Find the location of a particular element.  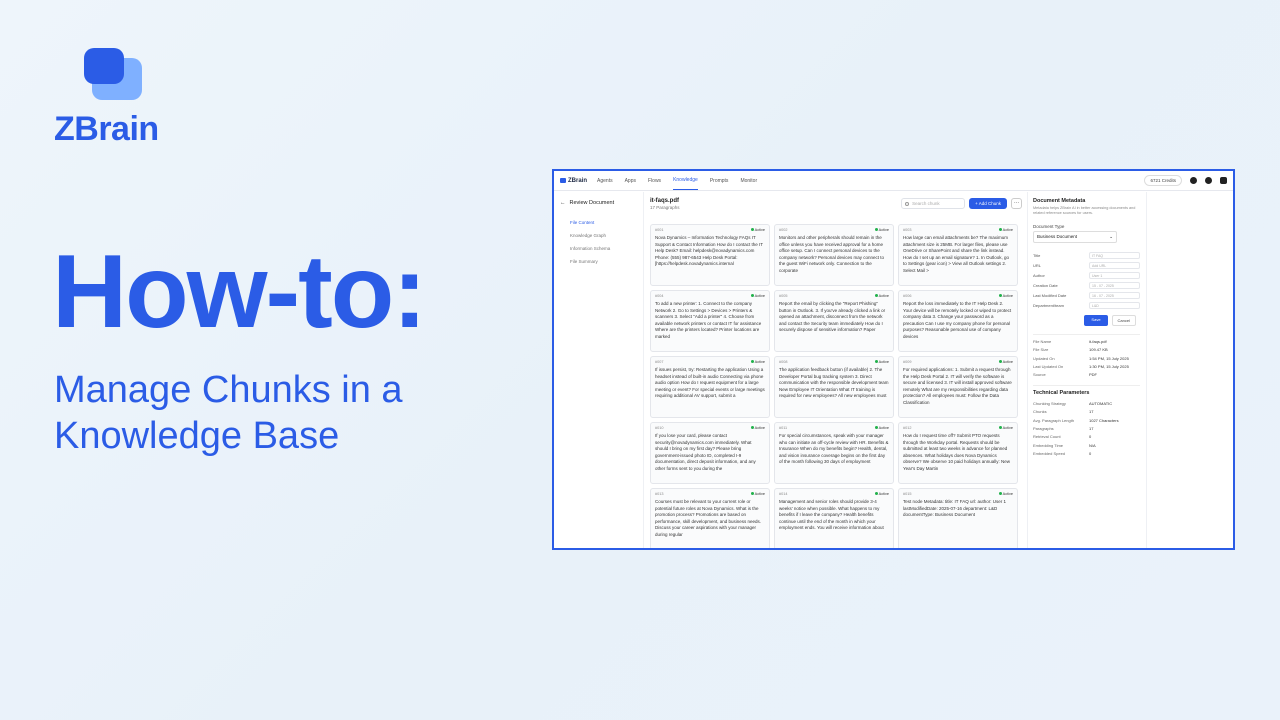

row-value: 0 is located at coordinates (1090, 437).